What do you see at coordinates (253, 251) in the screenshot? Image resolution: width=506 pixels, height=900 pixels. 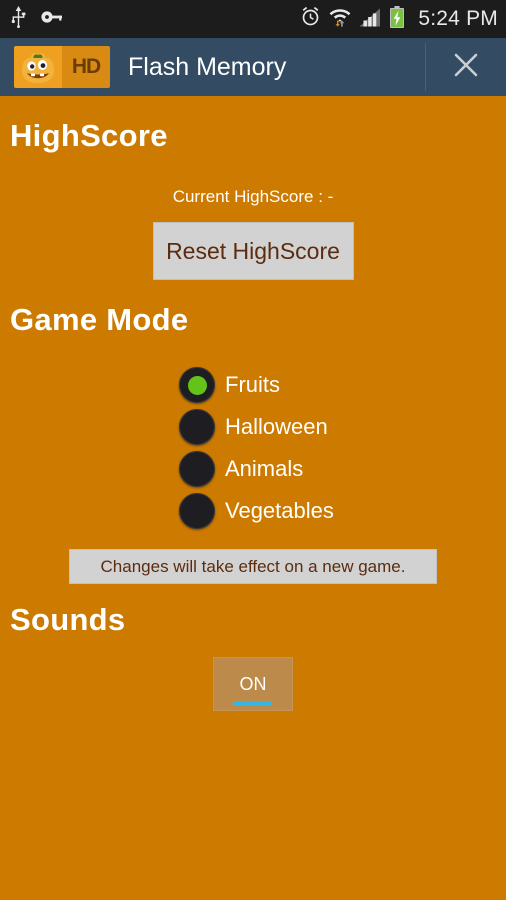 I see `reset-highscore-button: Reset HighScore` at bounding box center [253, 251].